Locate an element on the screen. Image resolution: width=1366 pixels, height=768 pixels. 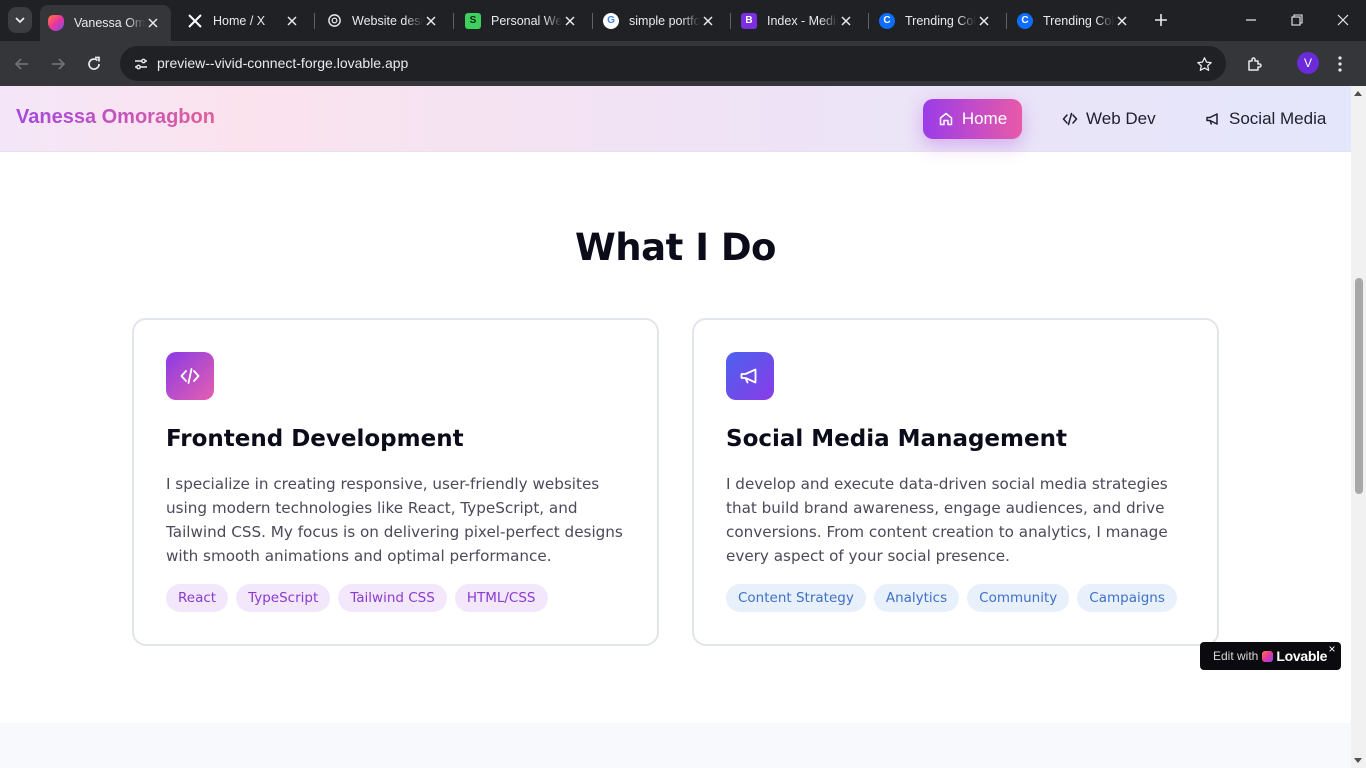
reload-button is located at coordinates (94, 64).